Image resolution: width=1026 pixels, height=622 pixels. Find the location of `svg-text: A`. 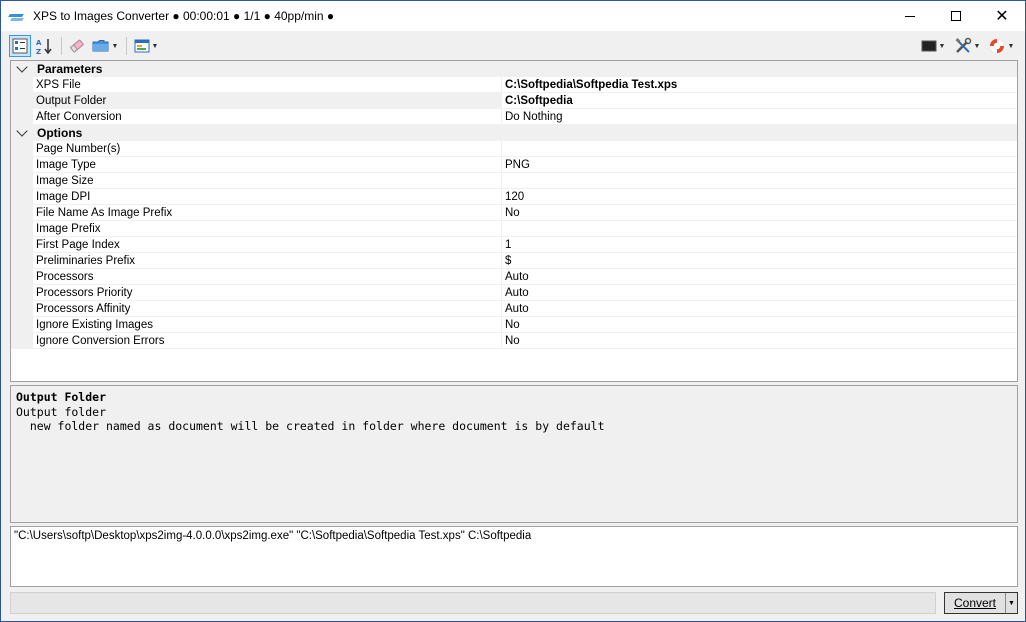

svg-text: A is located at coordinates (39, 43).